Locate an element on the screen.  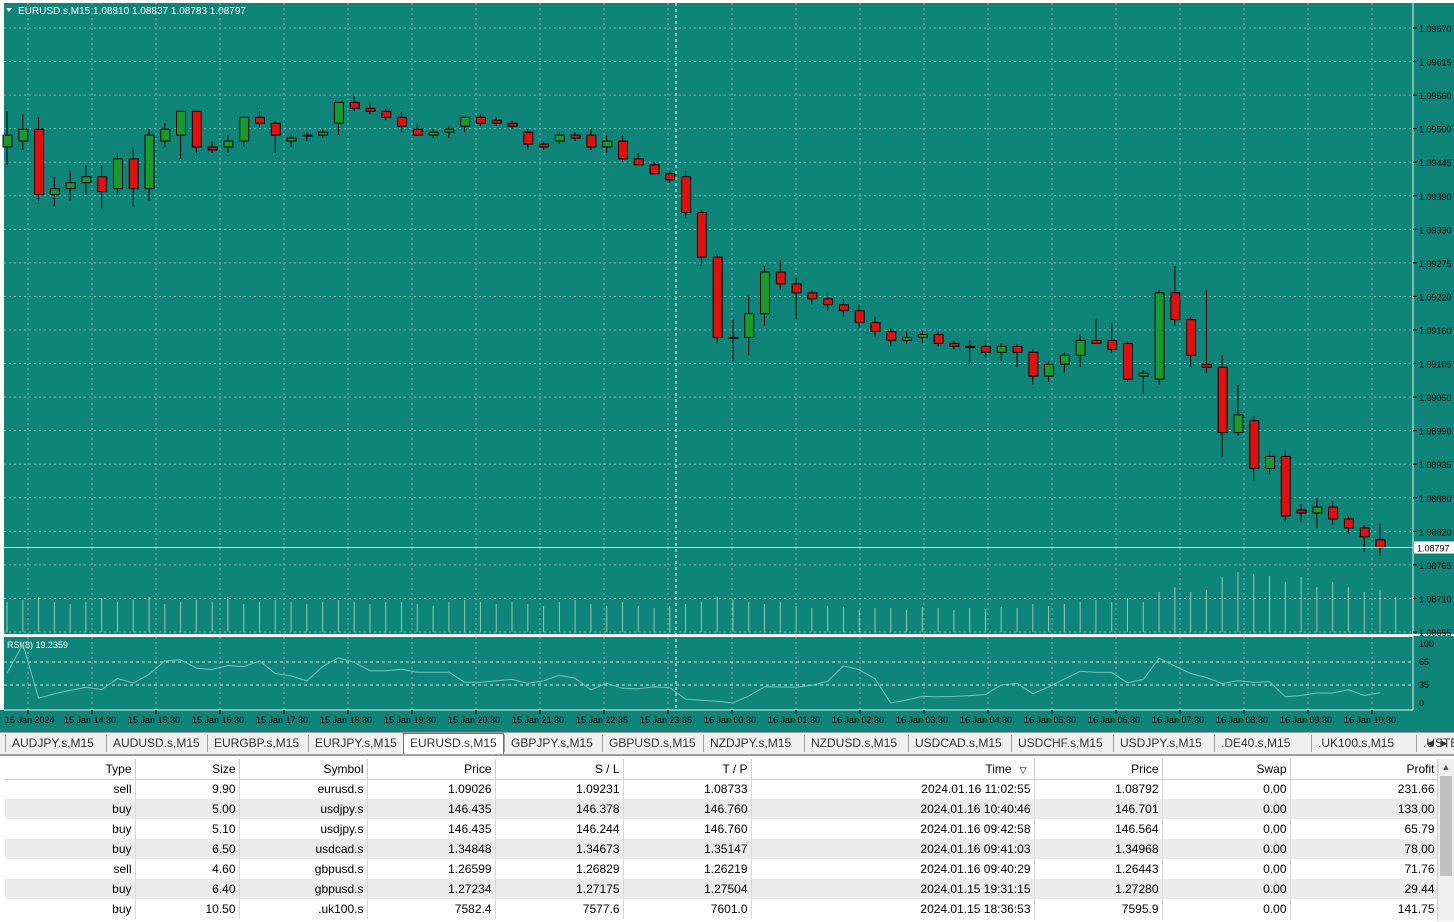
column-header: Swap is located at coordinates (1226, 769).